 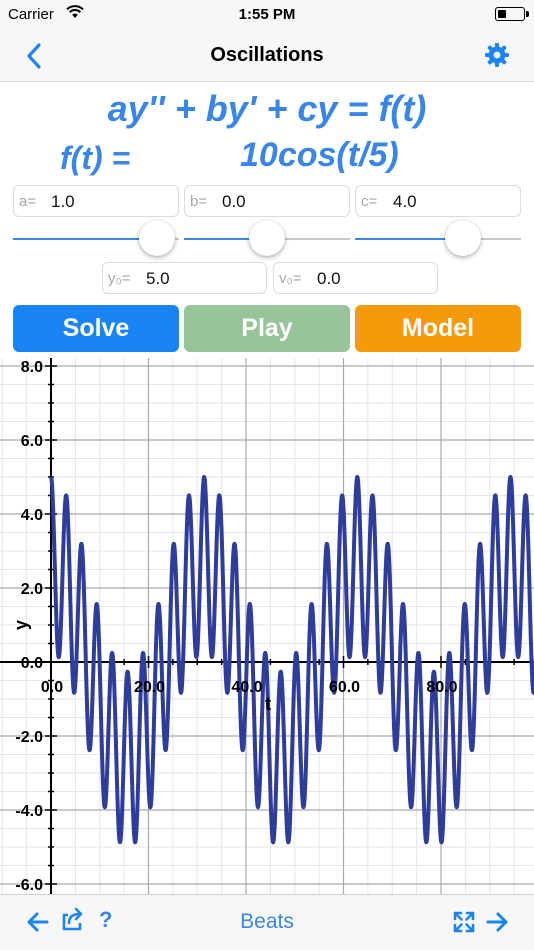 I want to click on y-tick-label: -2.0, so click(x=29, y=737).